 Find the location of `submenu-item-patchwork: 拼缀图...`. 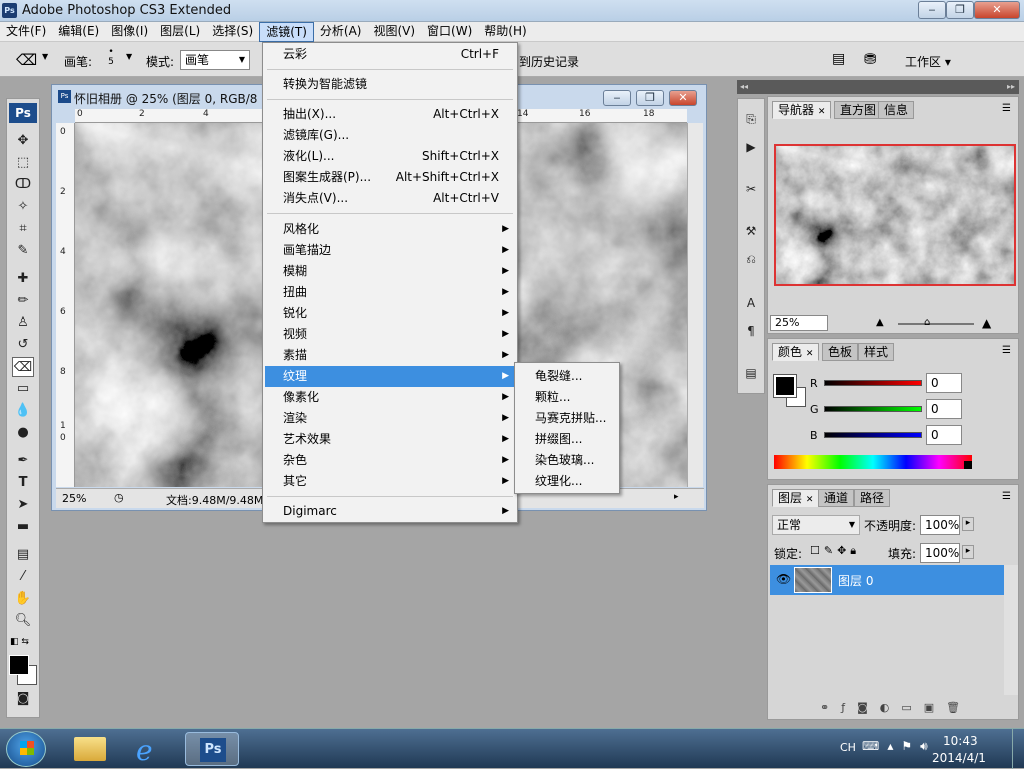

submenu-item-patchwork: 拼缀图... is located at coordinates (567, 439).